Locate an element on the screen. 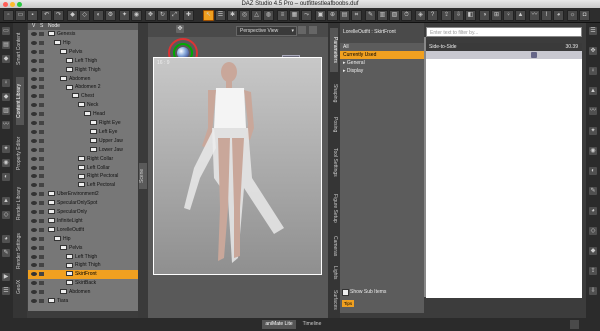 Image resolution: width=600 pixels, height=331 pixels. scene-tree-row: Hip is located at coordinates (83, 239).